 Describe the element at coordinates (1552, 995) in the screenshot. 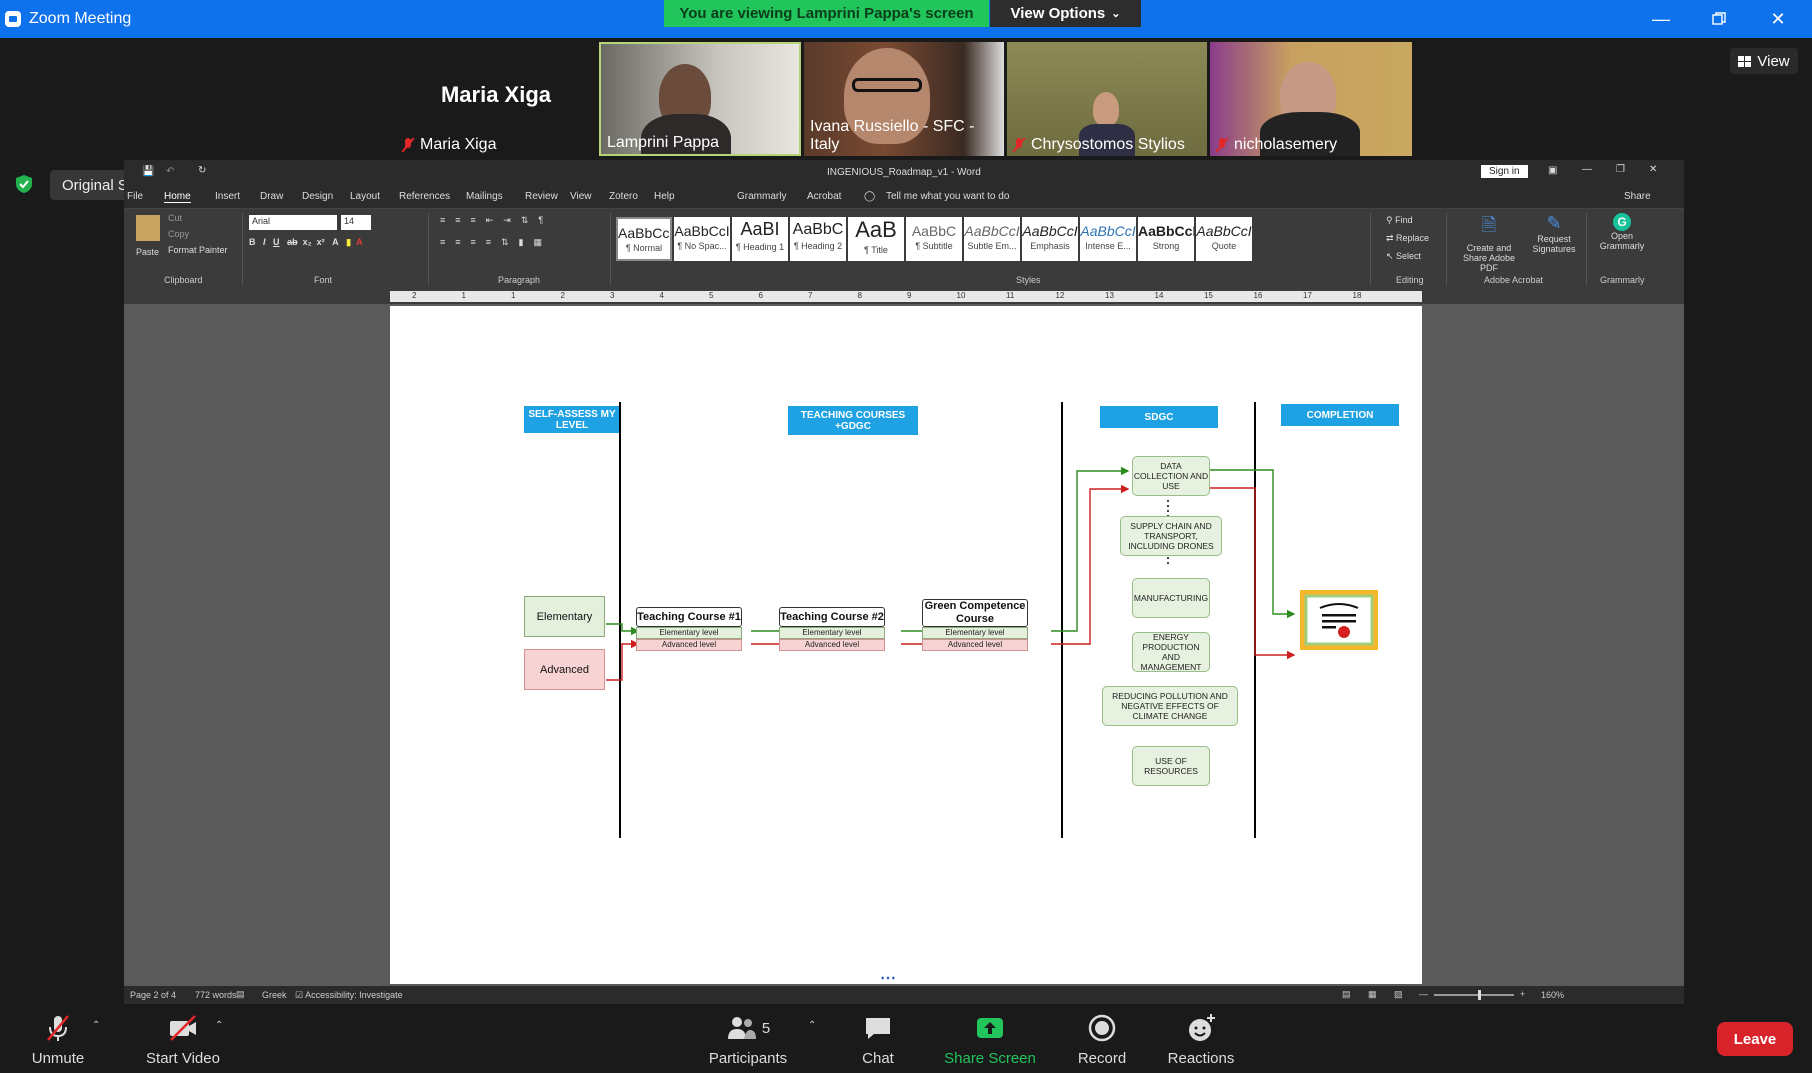

I see `zoom-level: 160%` at that location.